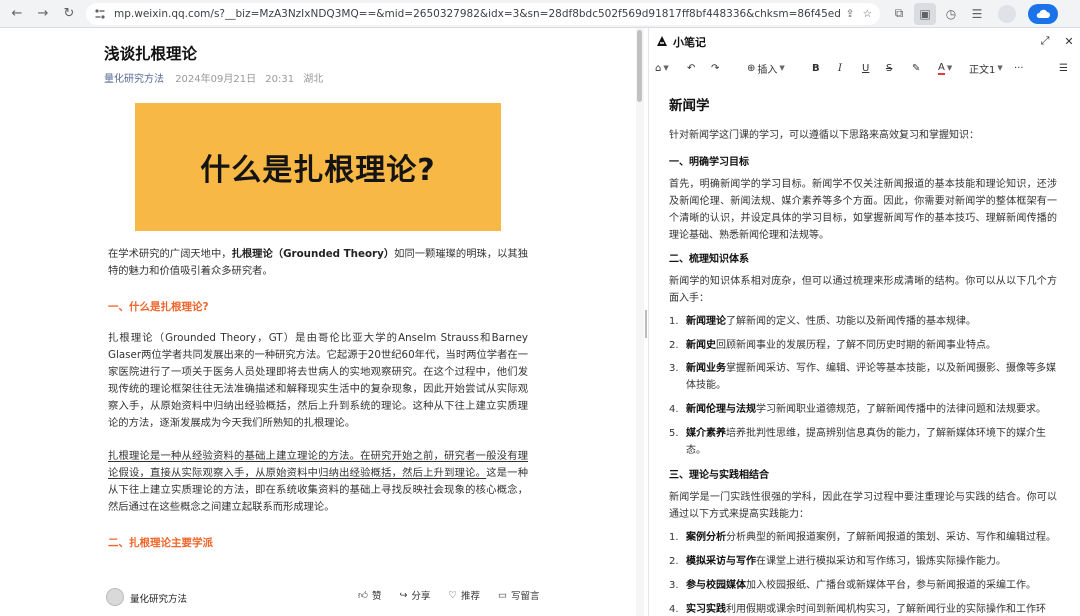 The width and height of the screenshot is (1080, 616). I want to click on section-heading-1: 一、什么是扎根理论?, so click(158, 307).